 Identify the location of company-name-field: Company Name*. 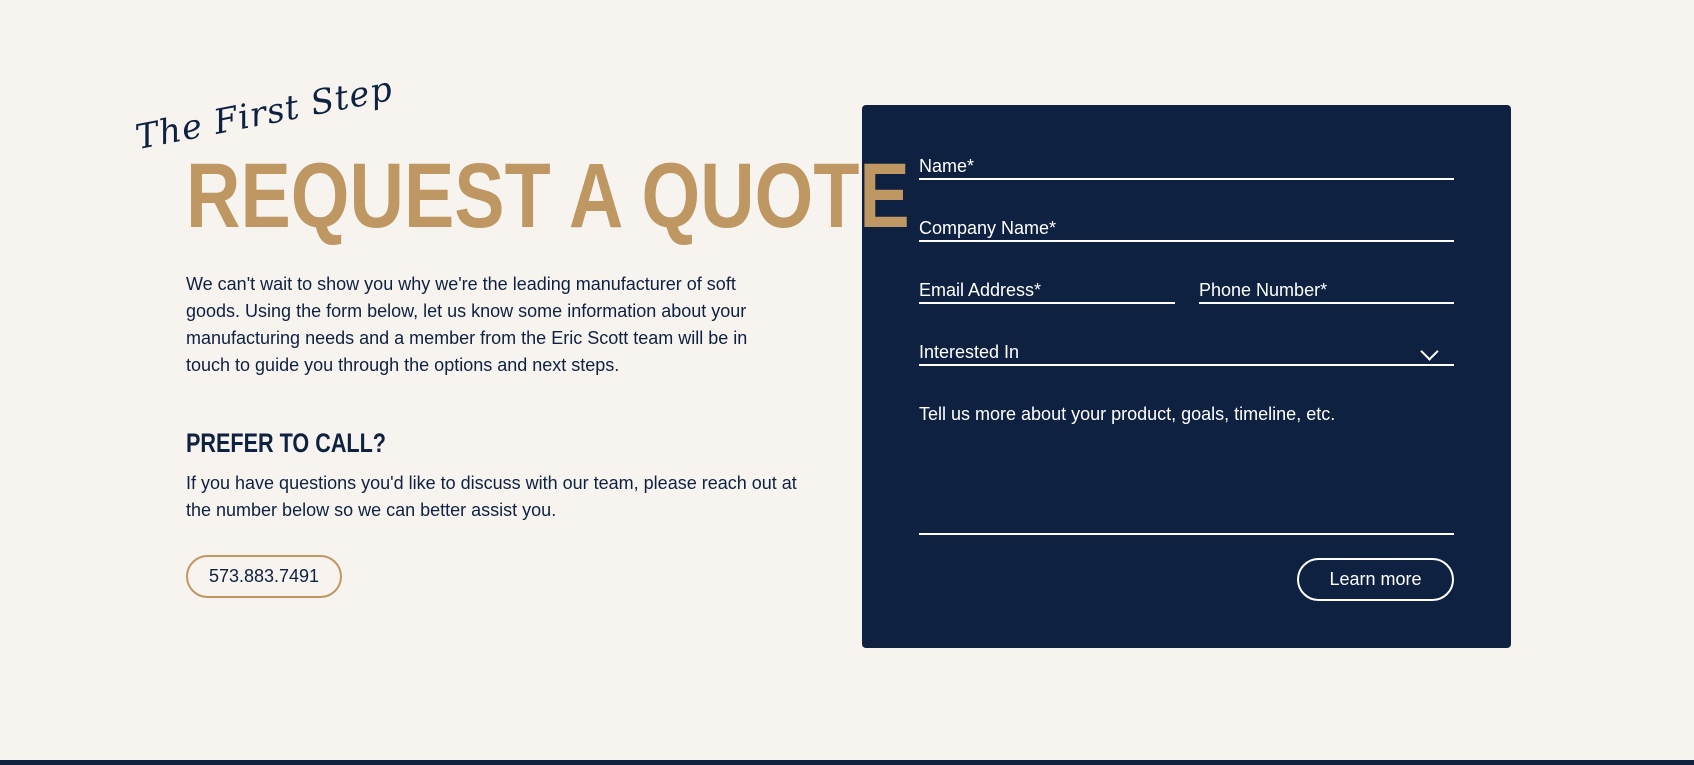
(1186, 229).